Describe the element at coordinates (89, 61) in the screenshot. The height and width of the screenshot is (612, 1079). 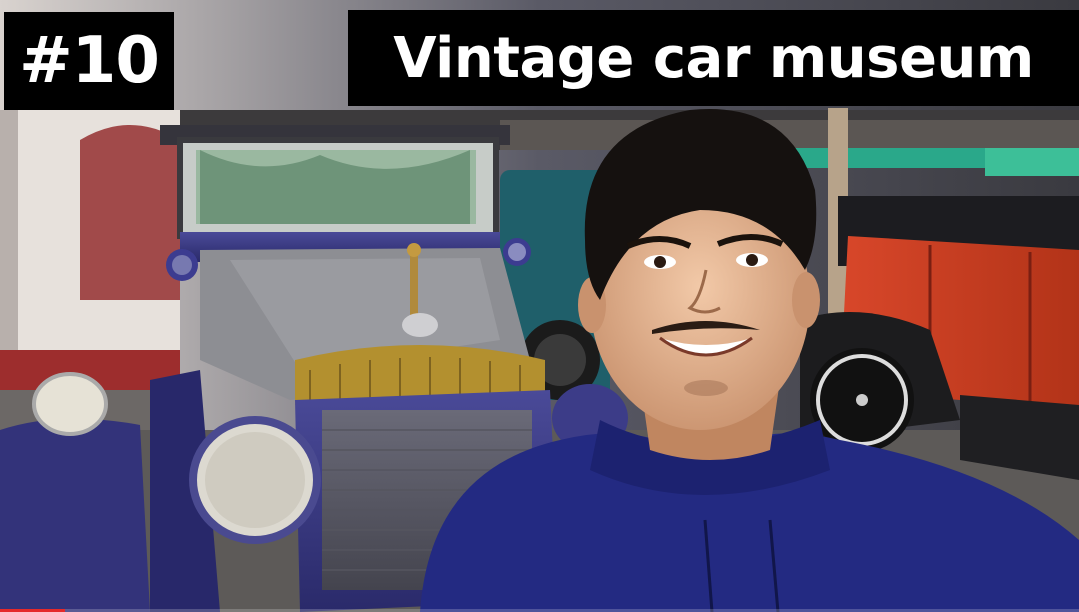
I see `episode-badge: #10` at that location.